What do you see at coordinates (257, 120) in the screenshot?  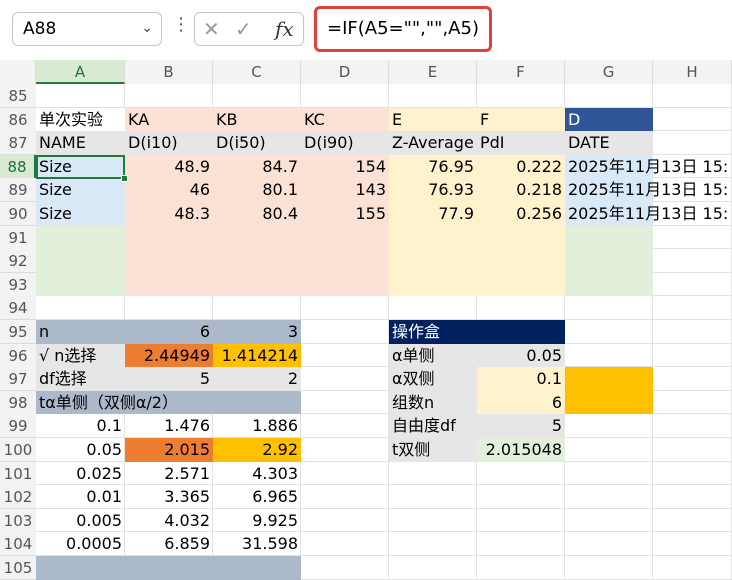 I see `cell-c86: KB` at bounding box center [257, 120].